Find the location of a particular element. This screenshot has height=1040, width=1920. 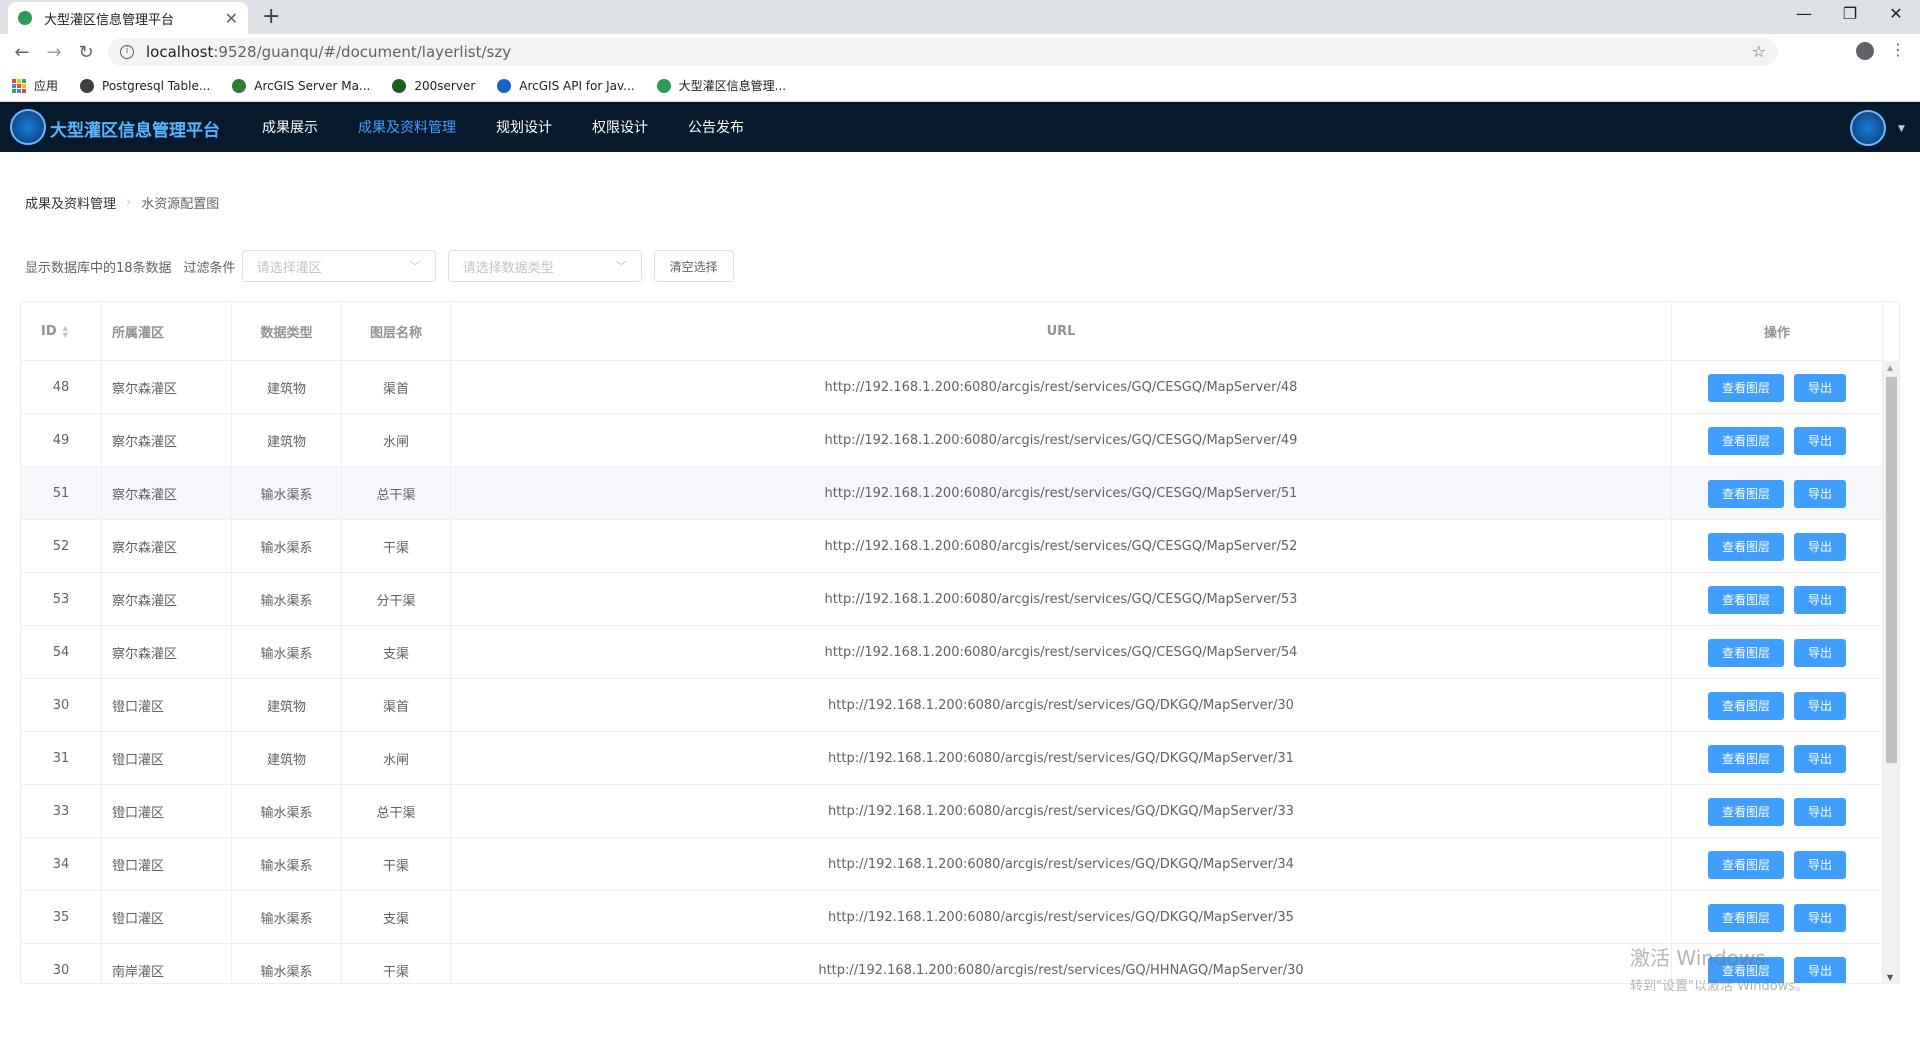

nav-item-planning: 规划设计 is located at coordinates (524, 127).